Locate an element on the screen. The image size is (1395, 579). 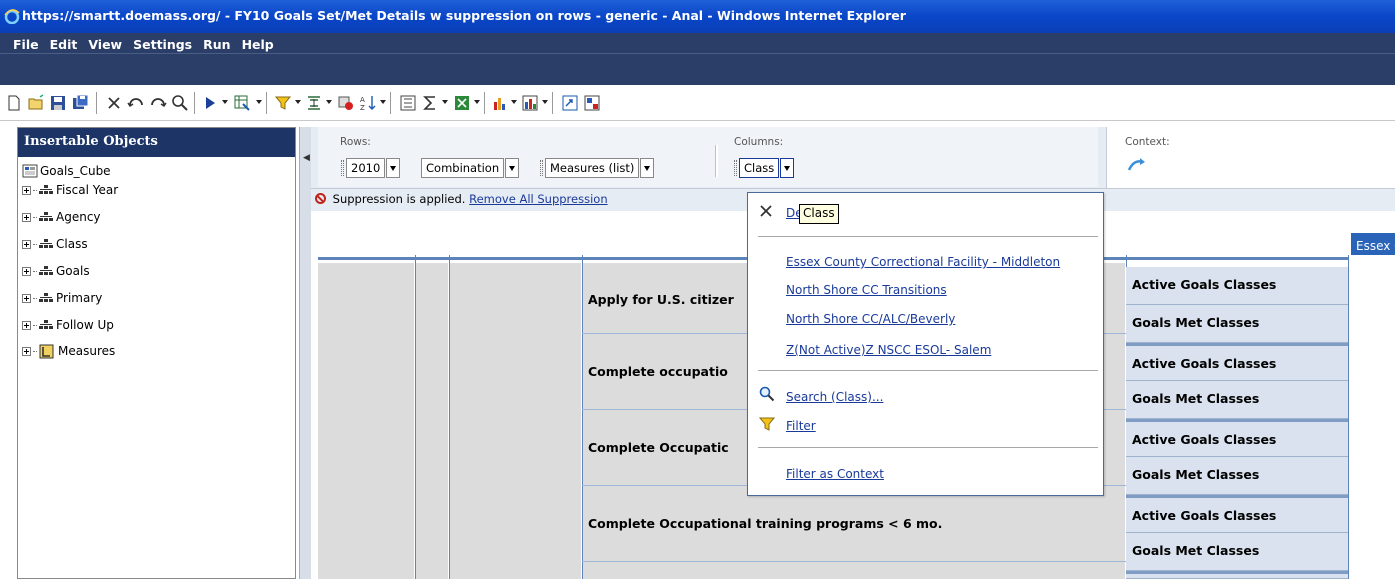
row-item-measures-list: Measures (list) is located at coordinates (597, 168).